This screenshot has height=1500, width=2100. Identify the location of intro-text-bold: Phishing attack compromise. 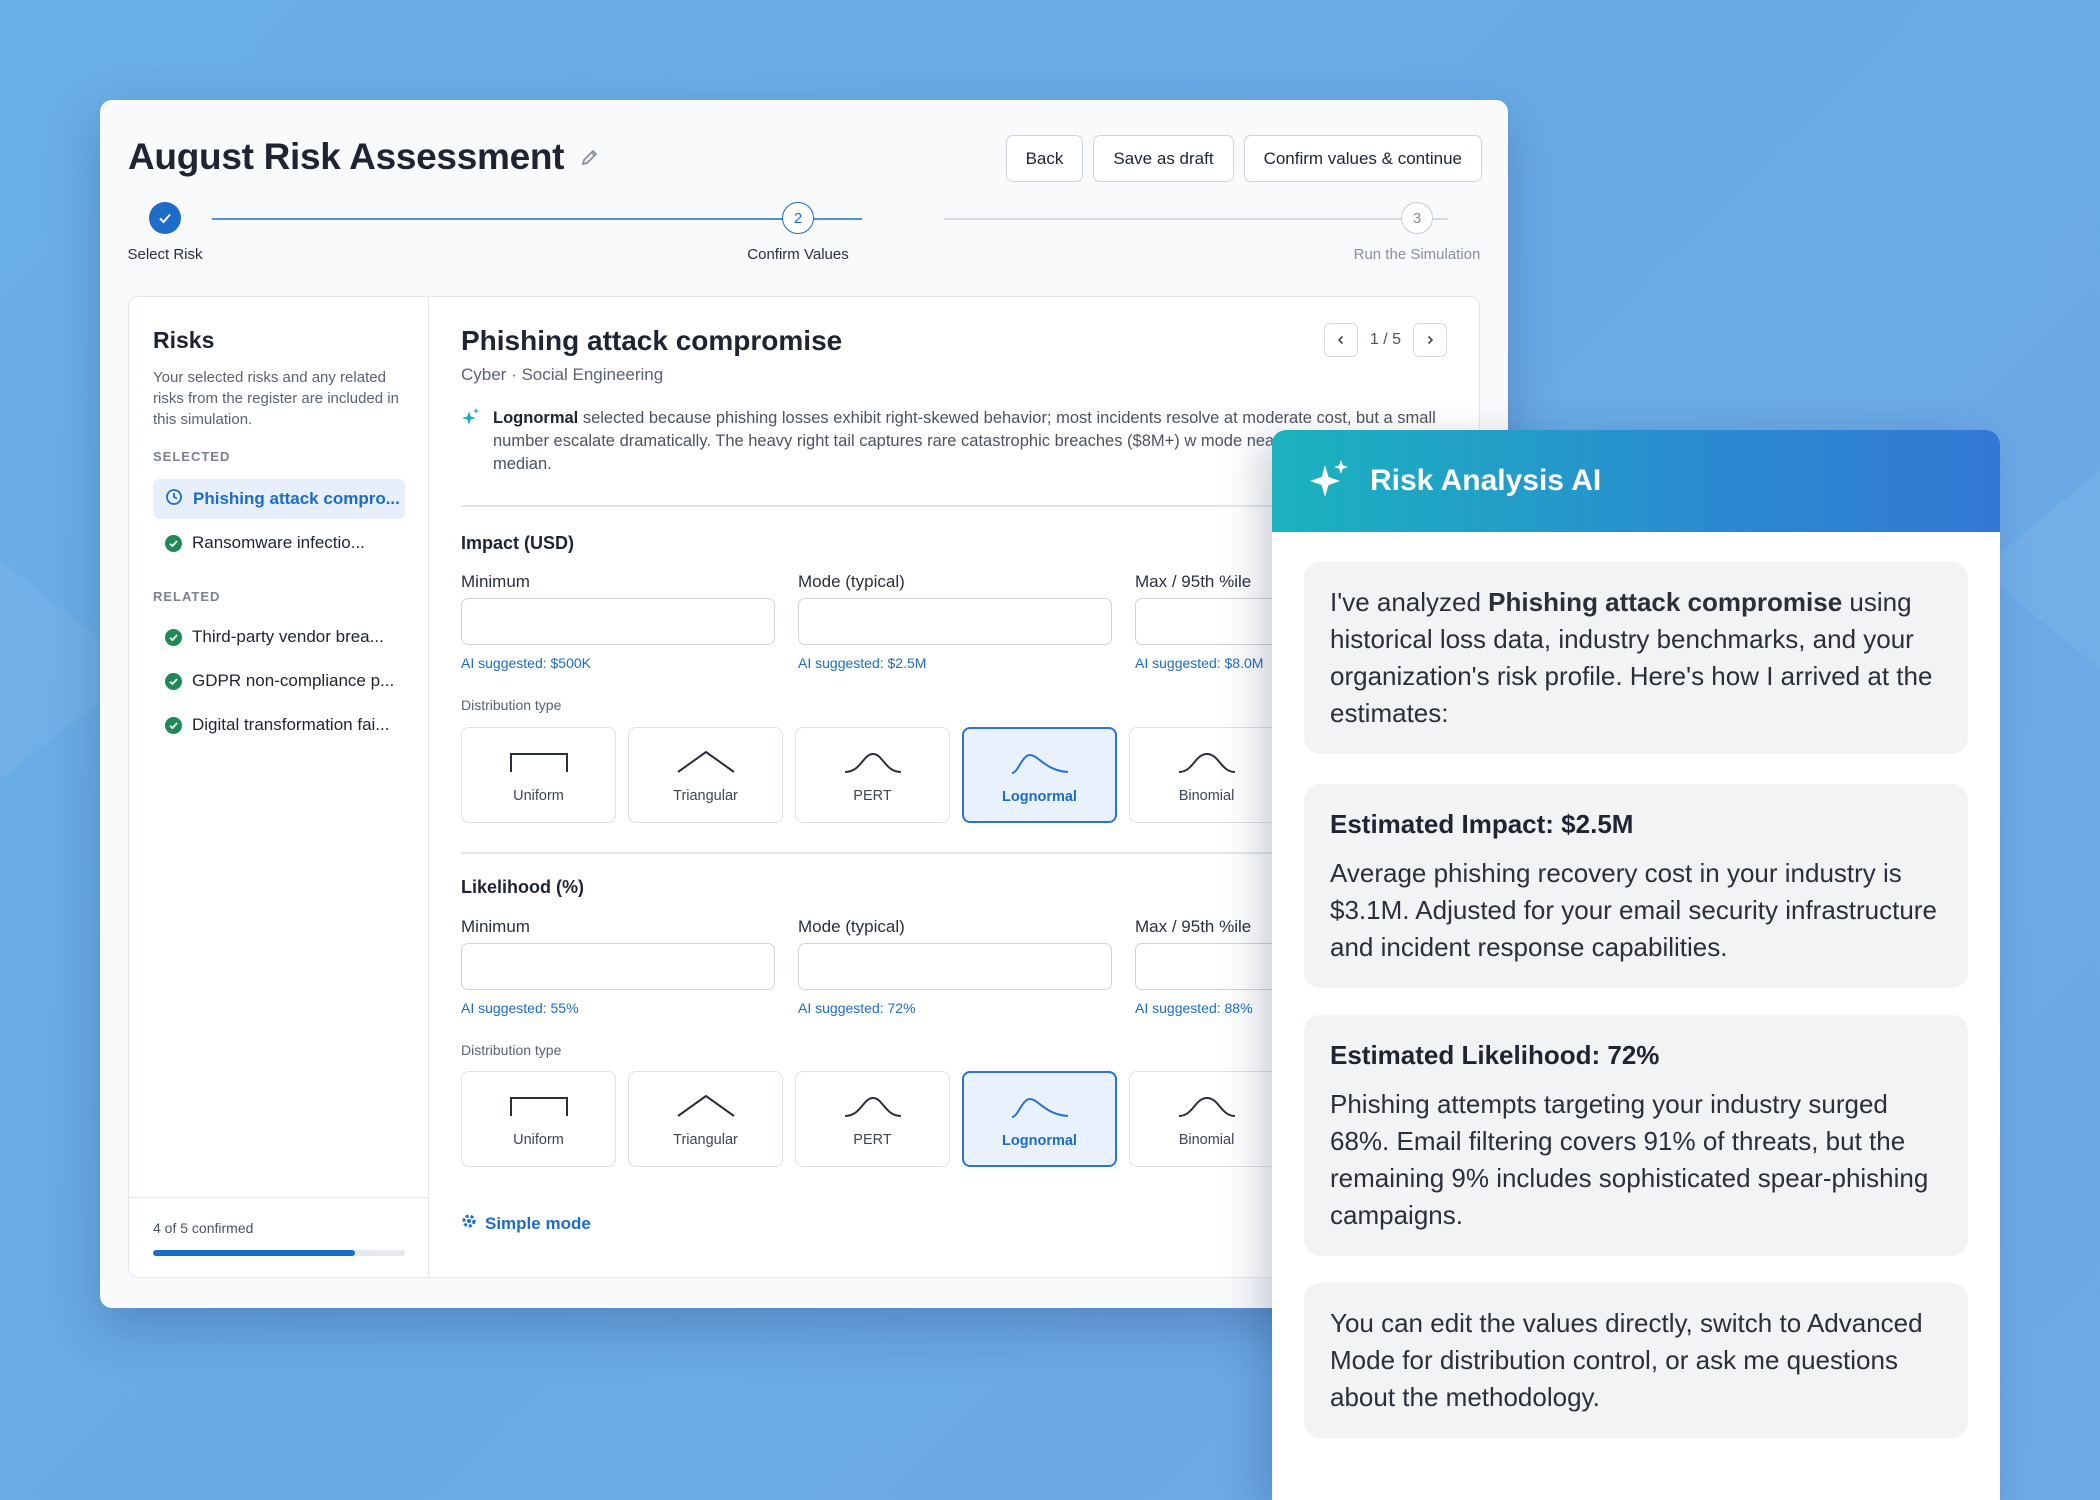
(1665, 602).